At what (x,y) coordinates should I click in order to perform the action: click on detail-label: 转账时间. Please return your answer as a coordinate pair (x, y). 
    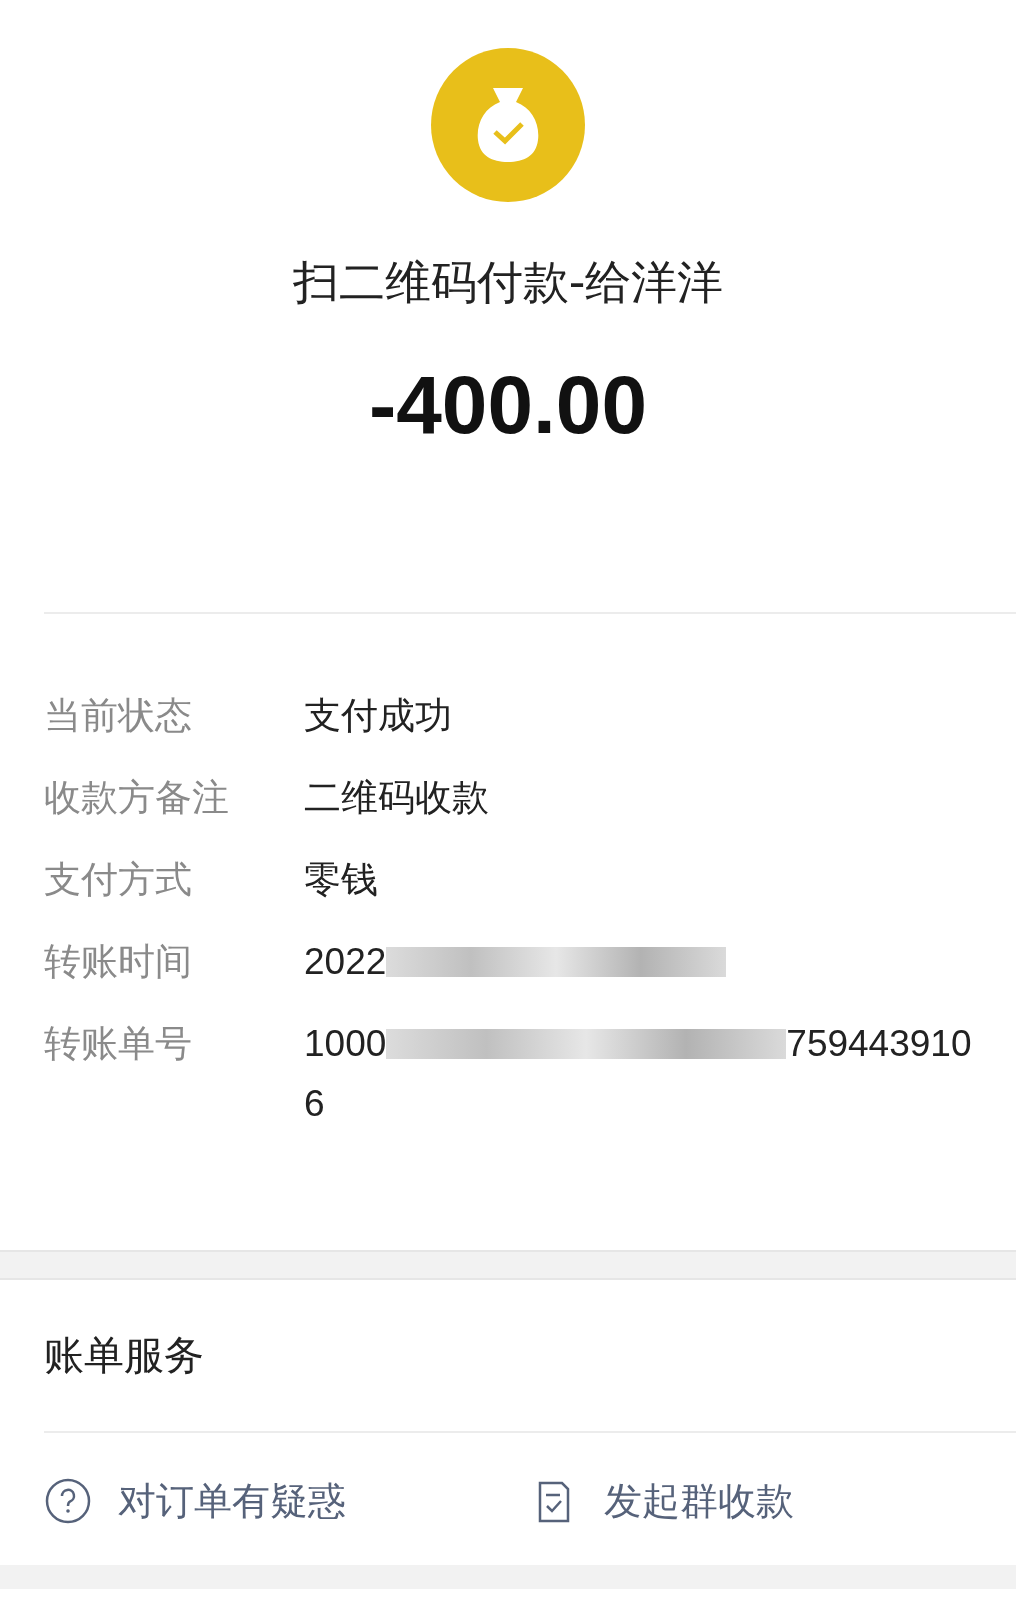
    Looking at the image, I should click on (118, 962).